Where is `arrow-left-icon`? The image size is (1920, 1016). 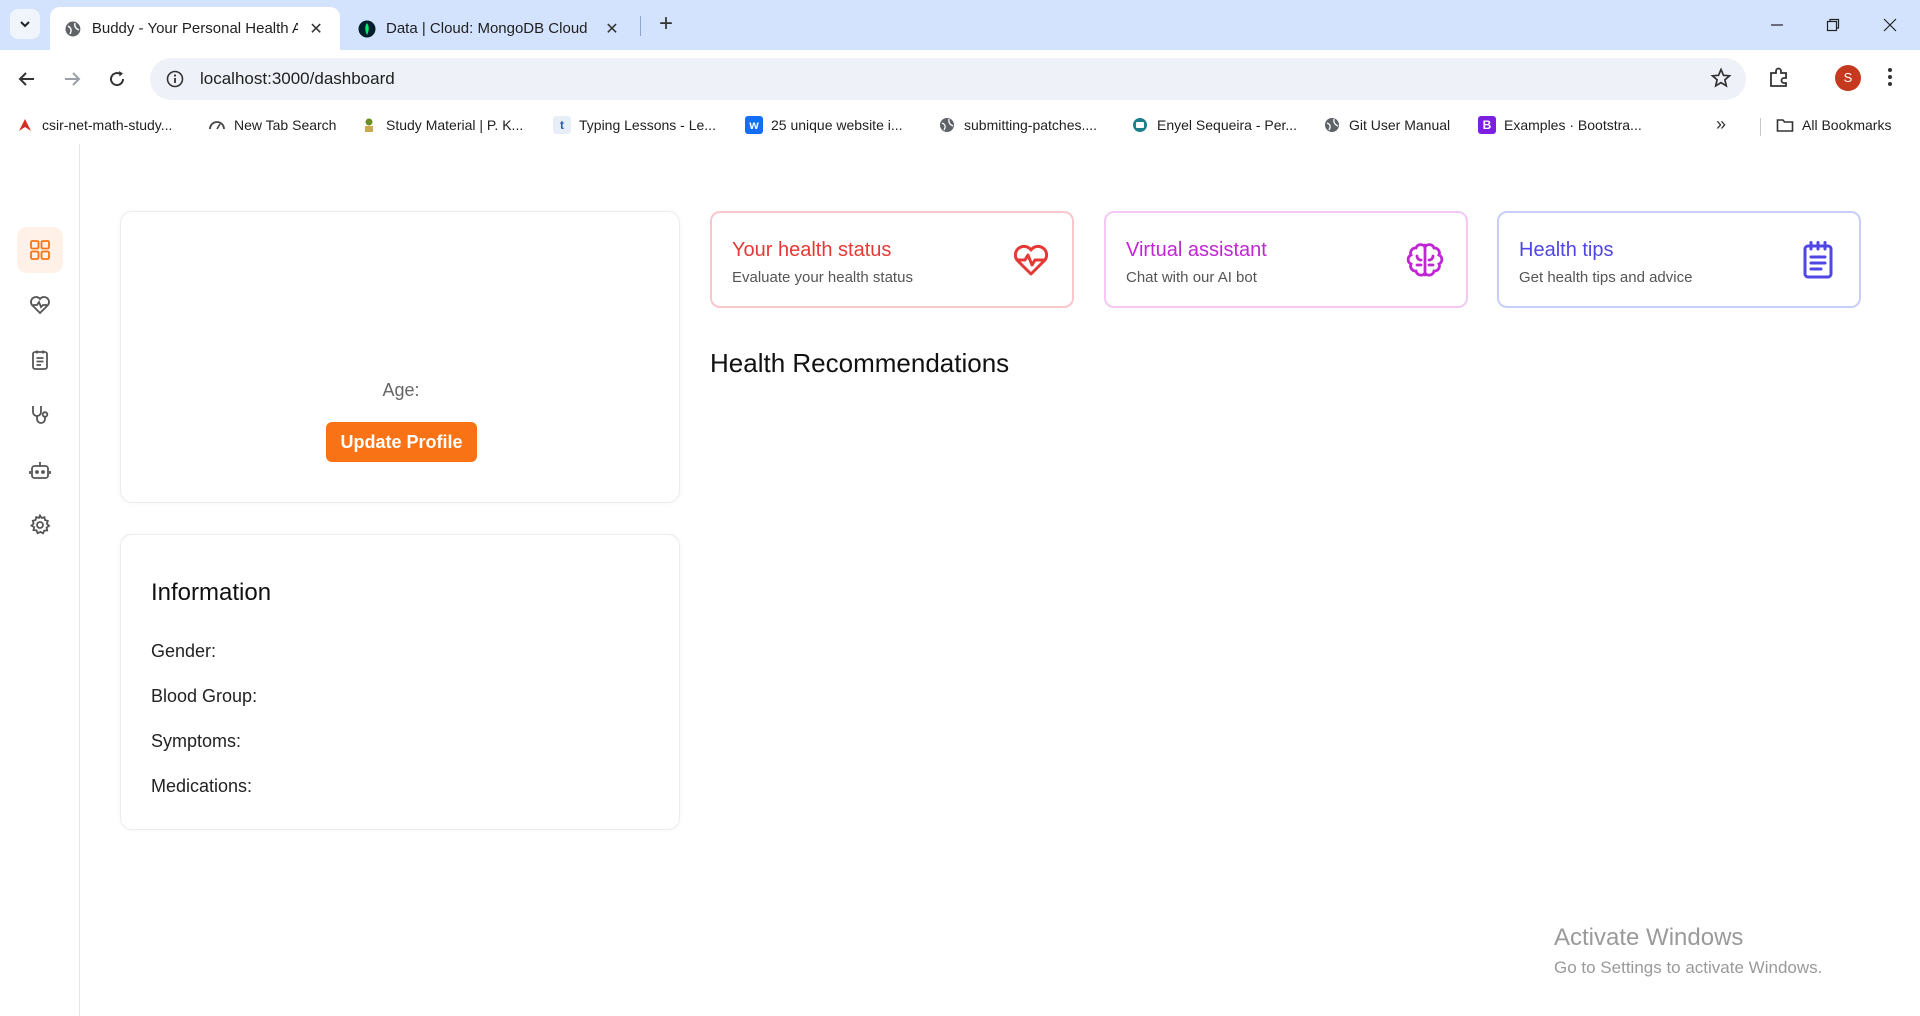 arrow-left-icon is located at coordinates (26, 79).